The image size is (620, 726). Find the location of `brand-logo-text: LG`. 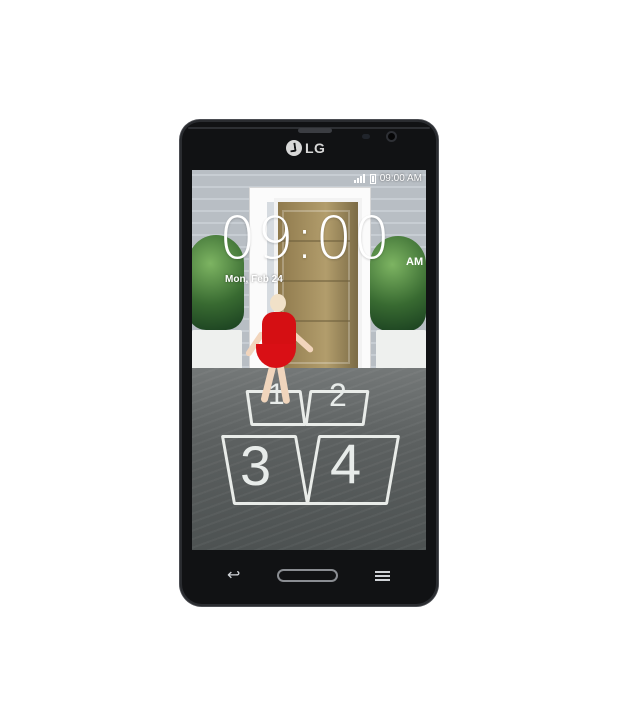

brand-logo-text: LG is located at coordinates (315, 148).